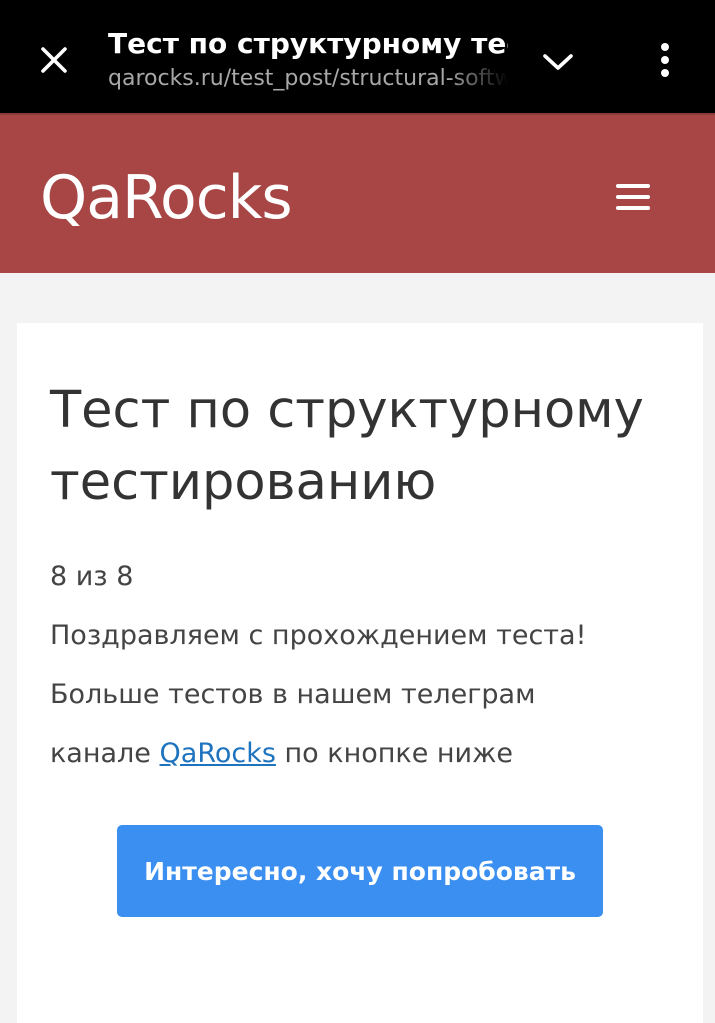  I want to click on close-button, so click(54, 60).